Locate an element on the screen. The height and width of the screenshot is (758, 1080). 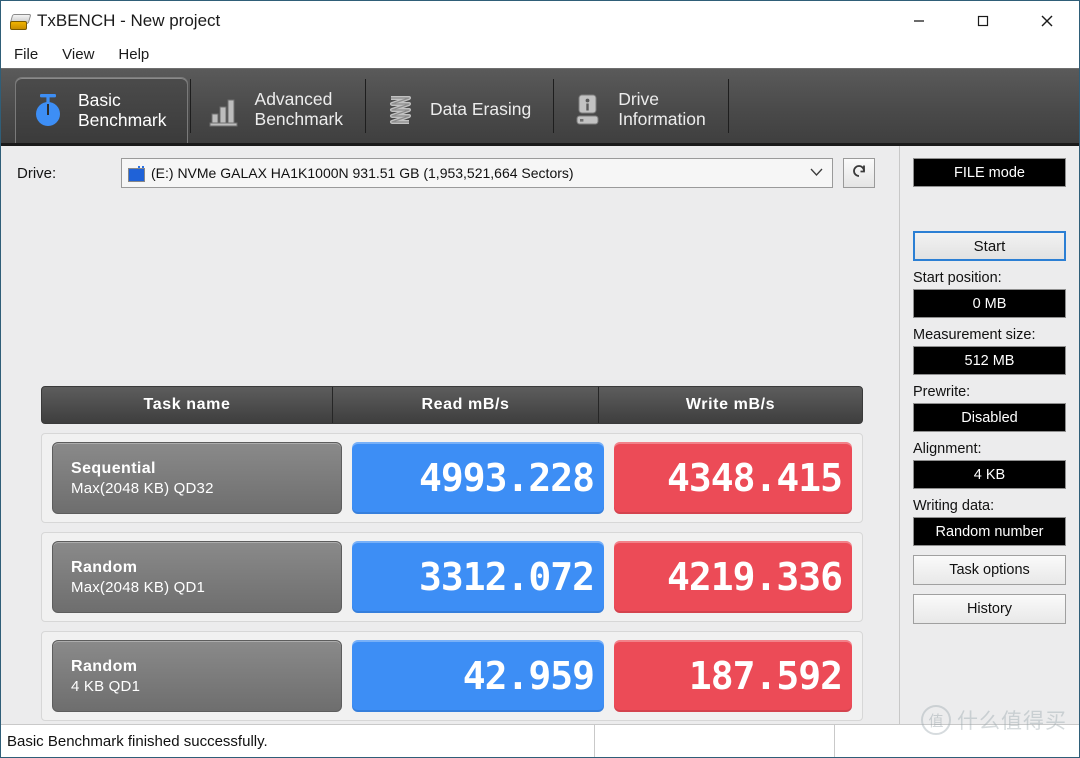
task-title: Sequential is located at coordinates (113, 468).